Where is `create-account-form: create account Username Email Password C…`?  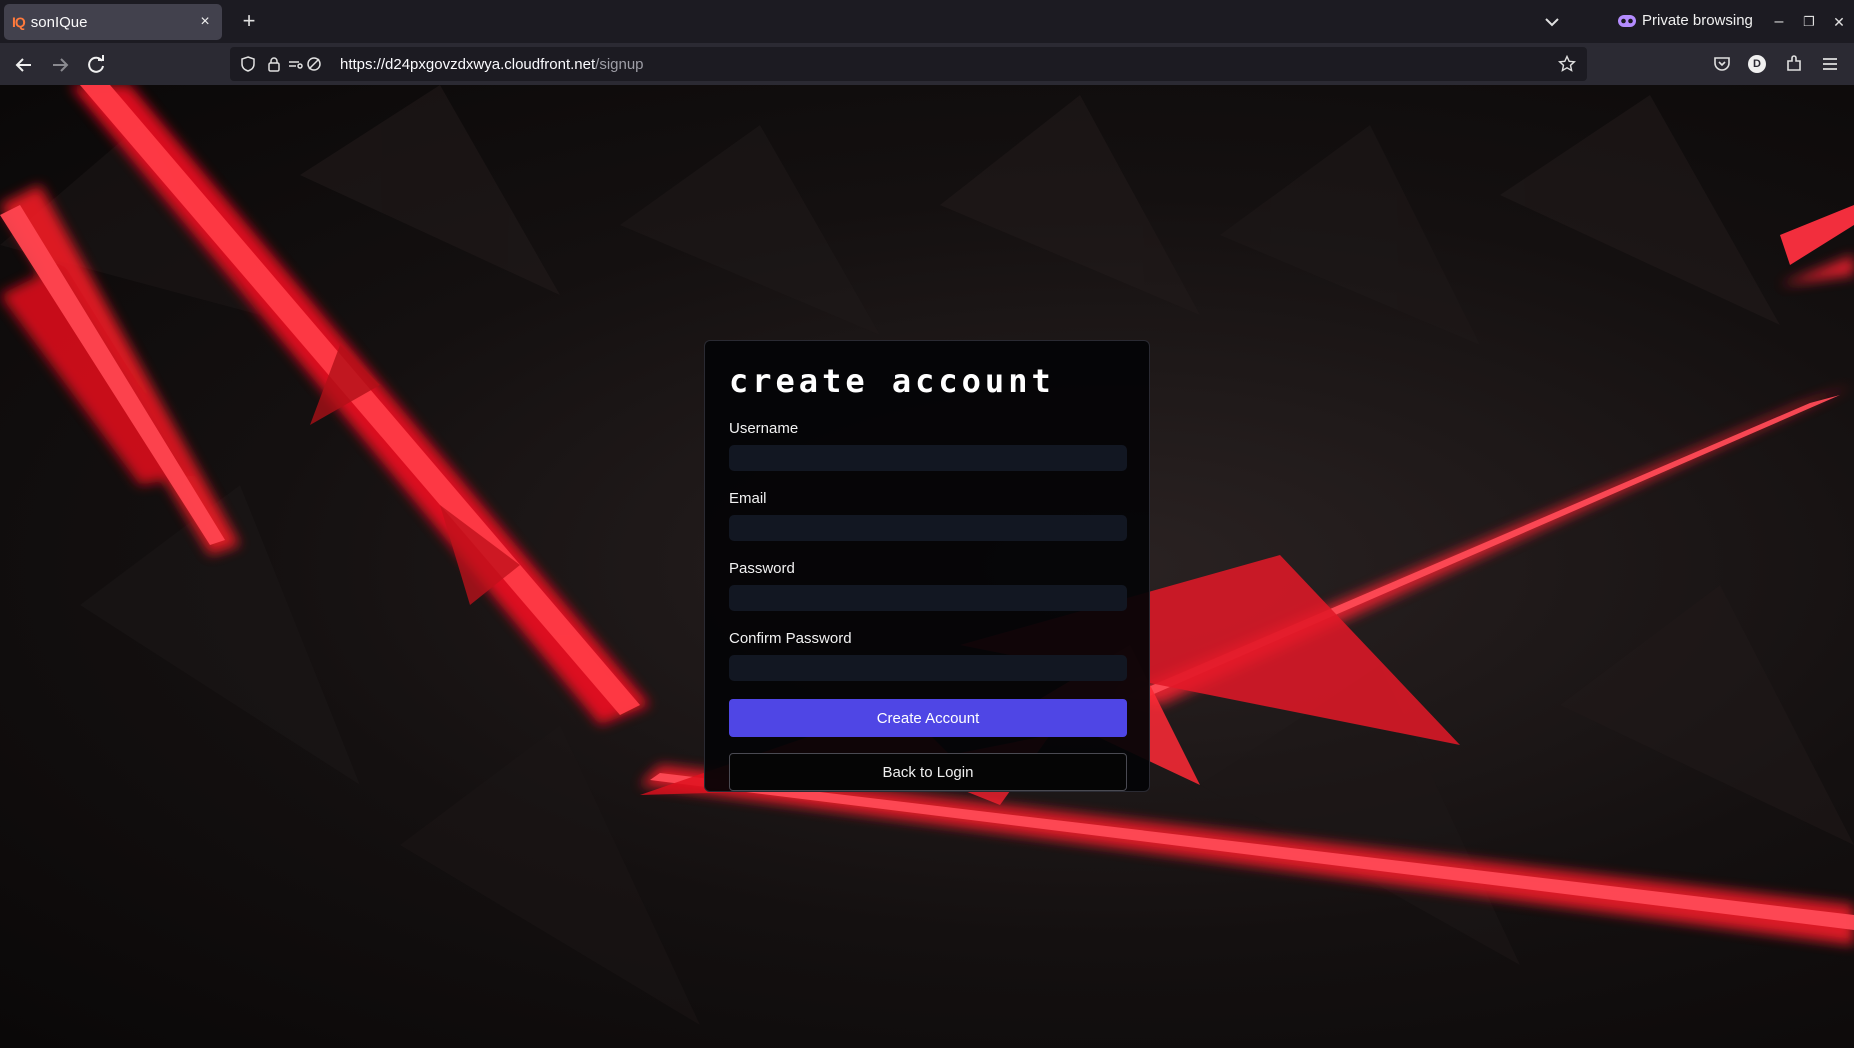 create-account-form: create account Username Email Password C… is located at coordinates (927, 566).